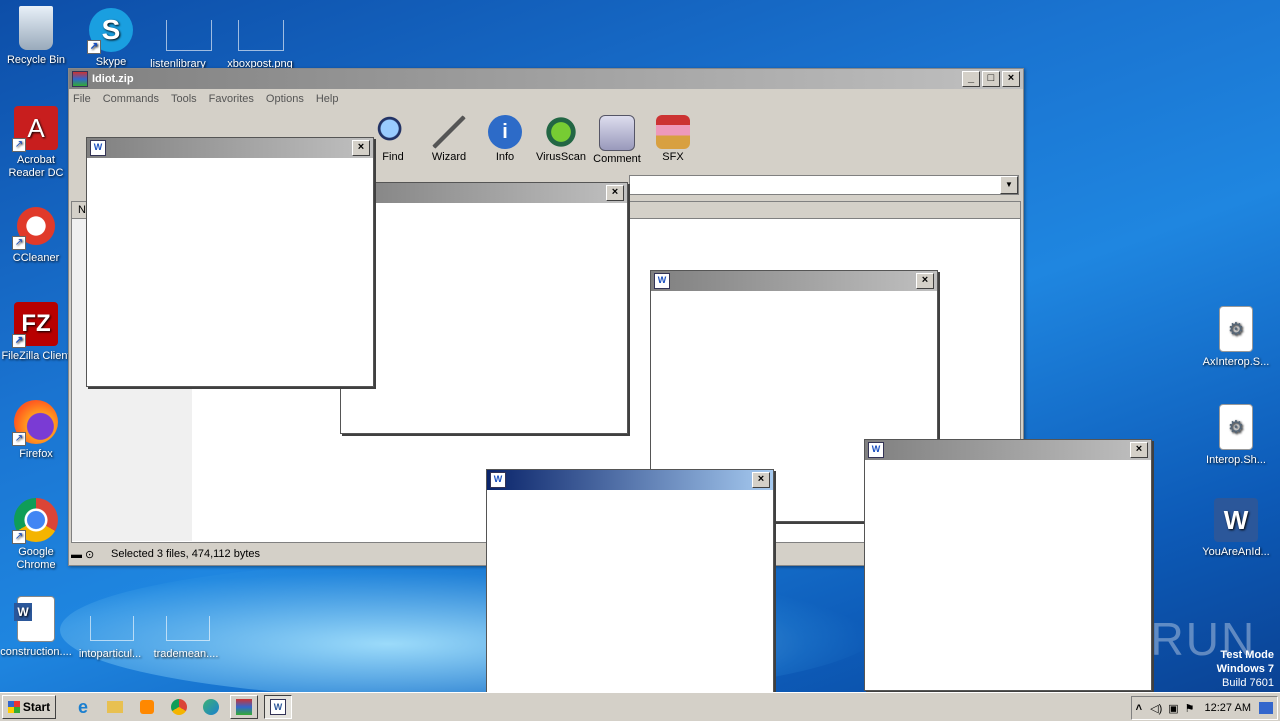  Describe the element at coordinates (230, 262) in the screenshot. I see `popup-window-1: W ×` at that location.